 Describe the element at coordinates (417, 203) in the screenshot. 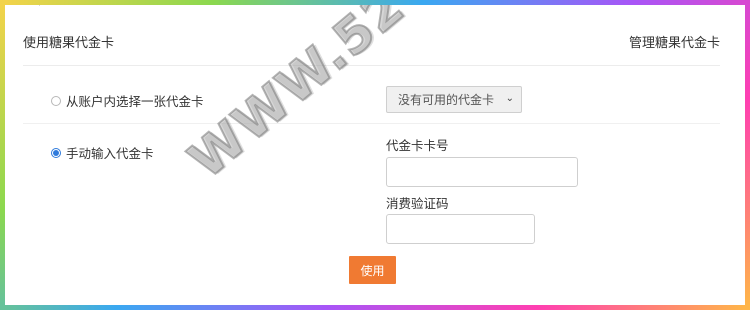

I see `verify-code-label: 消费验证码` at that location.